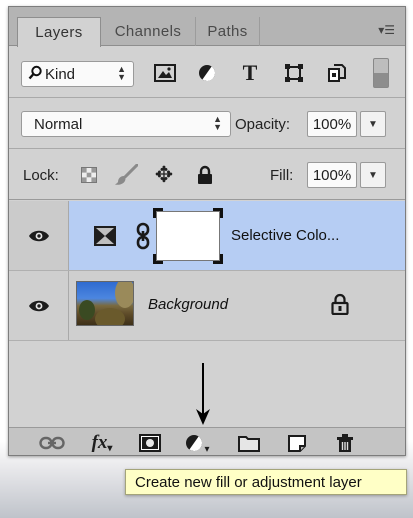 The width and height of the screenshot is (413, 518). I want to click on adjustment-layer-filter-icon, so click(207, 73).